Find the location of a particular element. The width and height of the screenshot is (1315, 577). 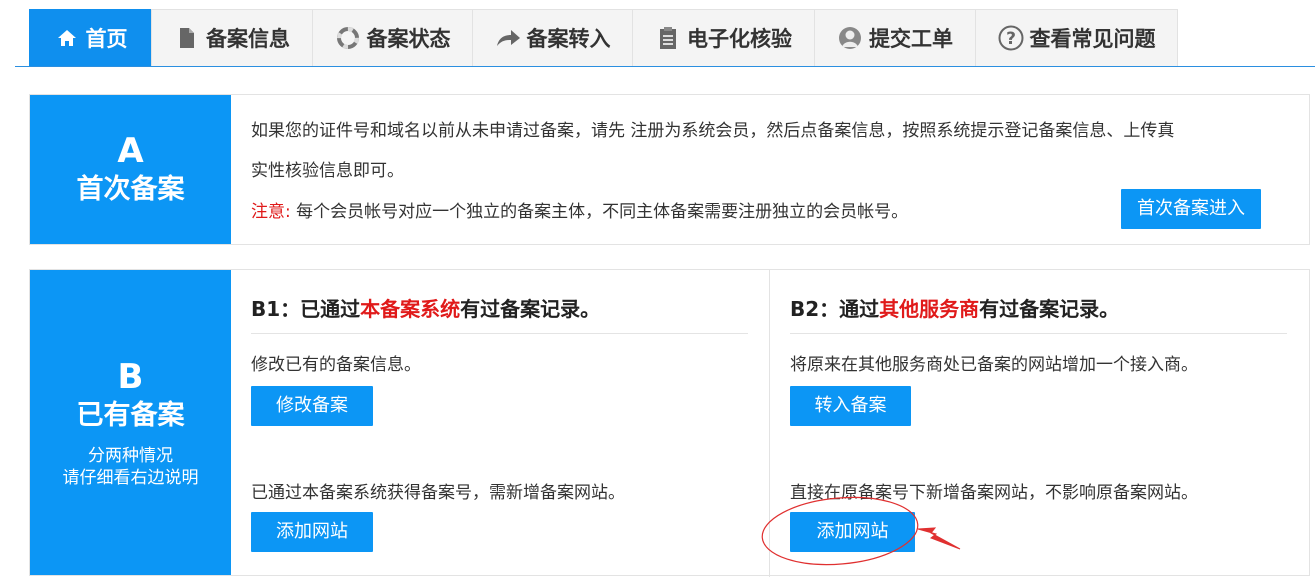

annotation-circle is located at coordinates (840, 531).